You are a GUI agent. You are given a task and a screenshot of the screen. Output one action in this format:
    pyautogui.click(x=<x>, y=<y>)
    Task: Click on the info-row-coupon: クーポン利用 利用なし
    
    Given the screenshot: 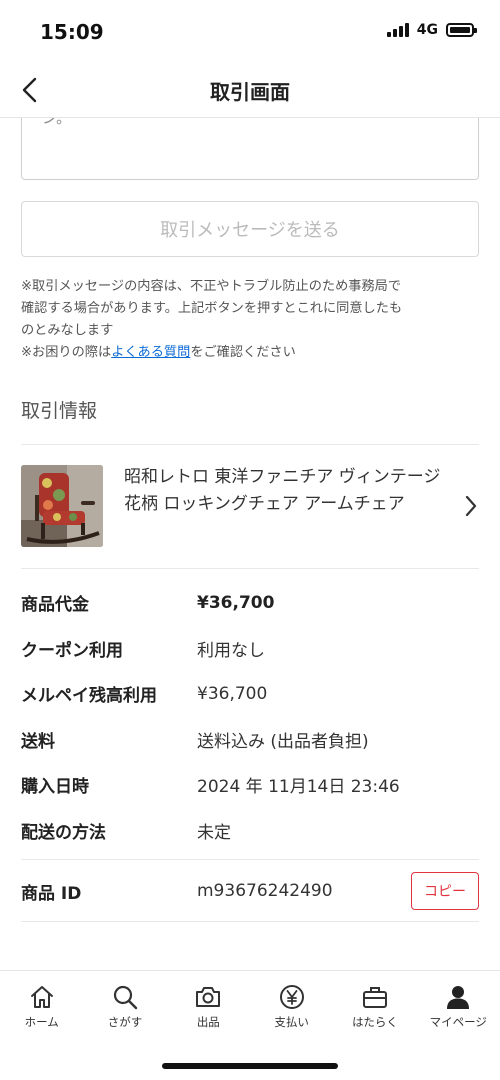 What is the action you would take?
    pyautogui.click(x=250, y=649)
    